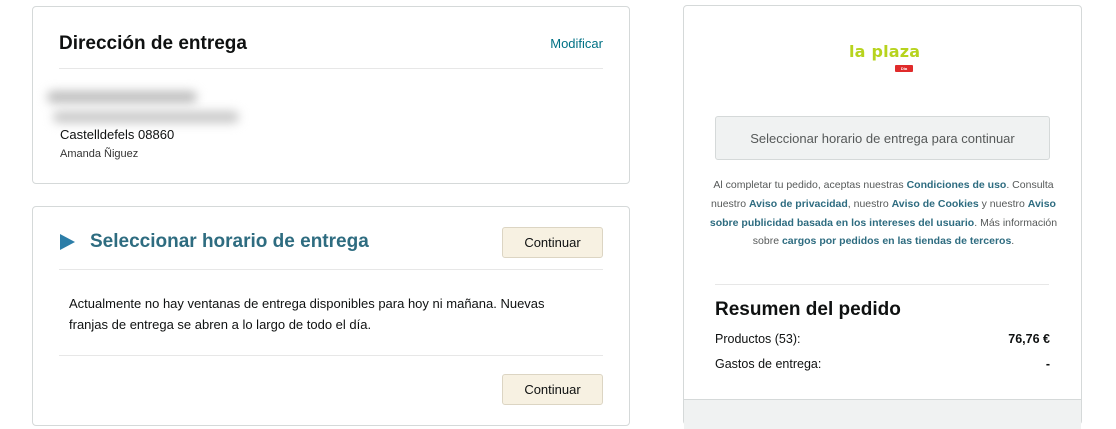  What do you see at coordinates (576, 43) in the screenshot?
I see `modify-address-link: Modificar` at bounding box center [576, 43].